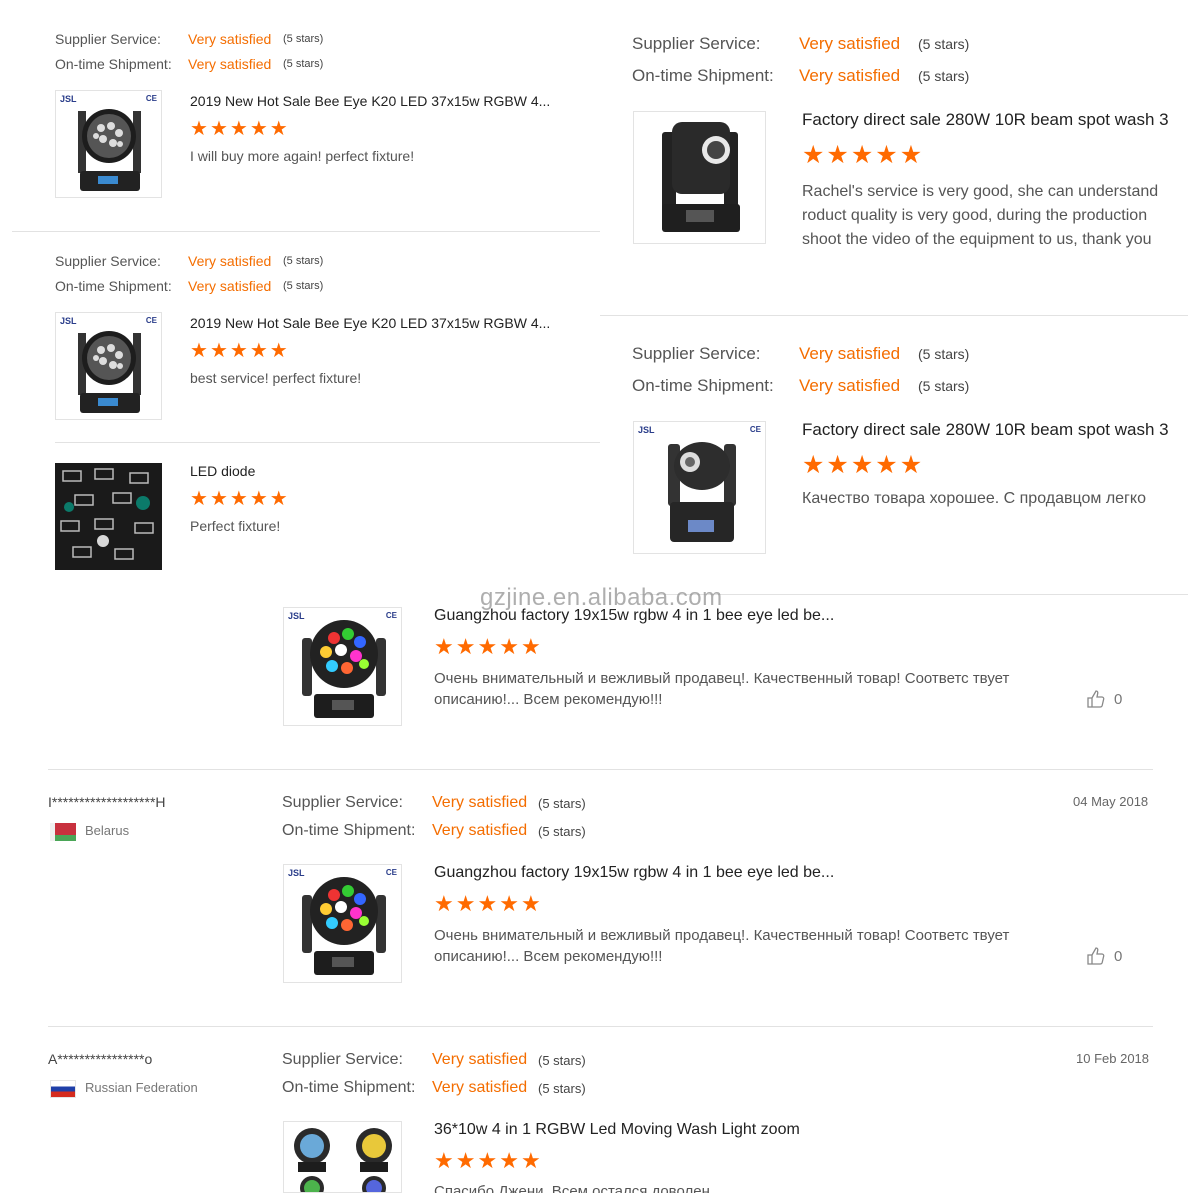 The height and width of the screenshot is (1200, 1200). What do you see at coordinates (1111, 801) in the screenshot?
I see `review-date: 04 May 2018` at bounding box center [1111, 801].